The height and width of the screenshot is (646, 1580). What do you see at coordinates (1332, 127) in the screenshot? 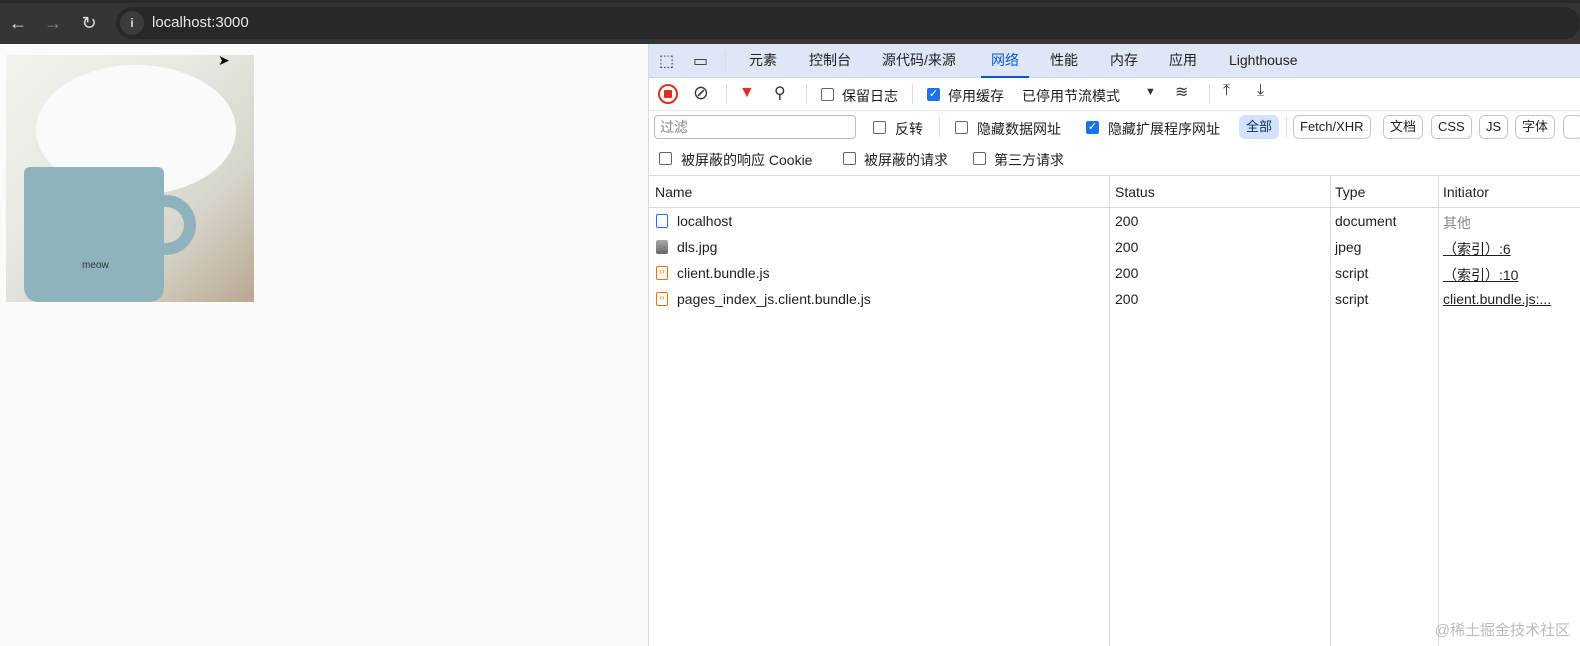
I see `type-filter-fetch-xhr: Fetch/XHR` at bounding box center [1332, 127].